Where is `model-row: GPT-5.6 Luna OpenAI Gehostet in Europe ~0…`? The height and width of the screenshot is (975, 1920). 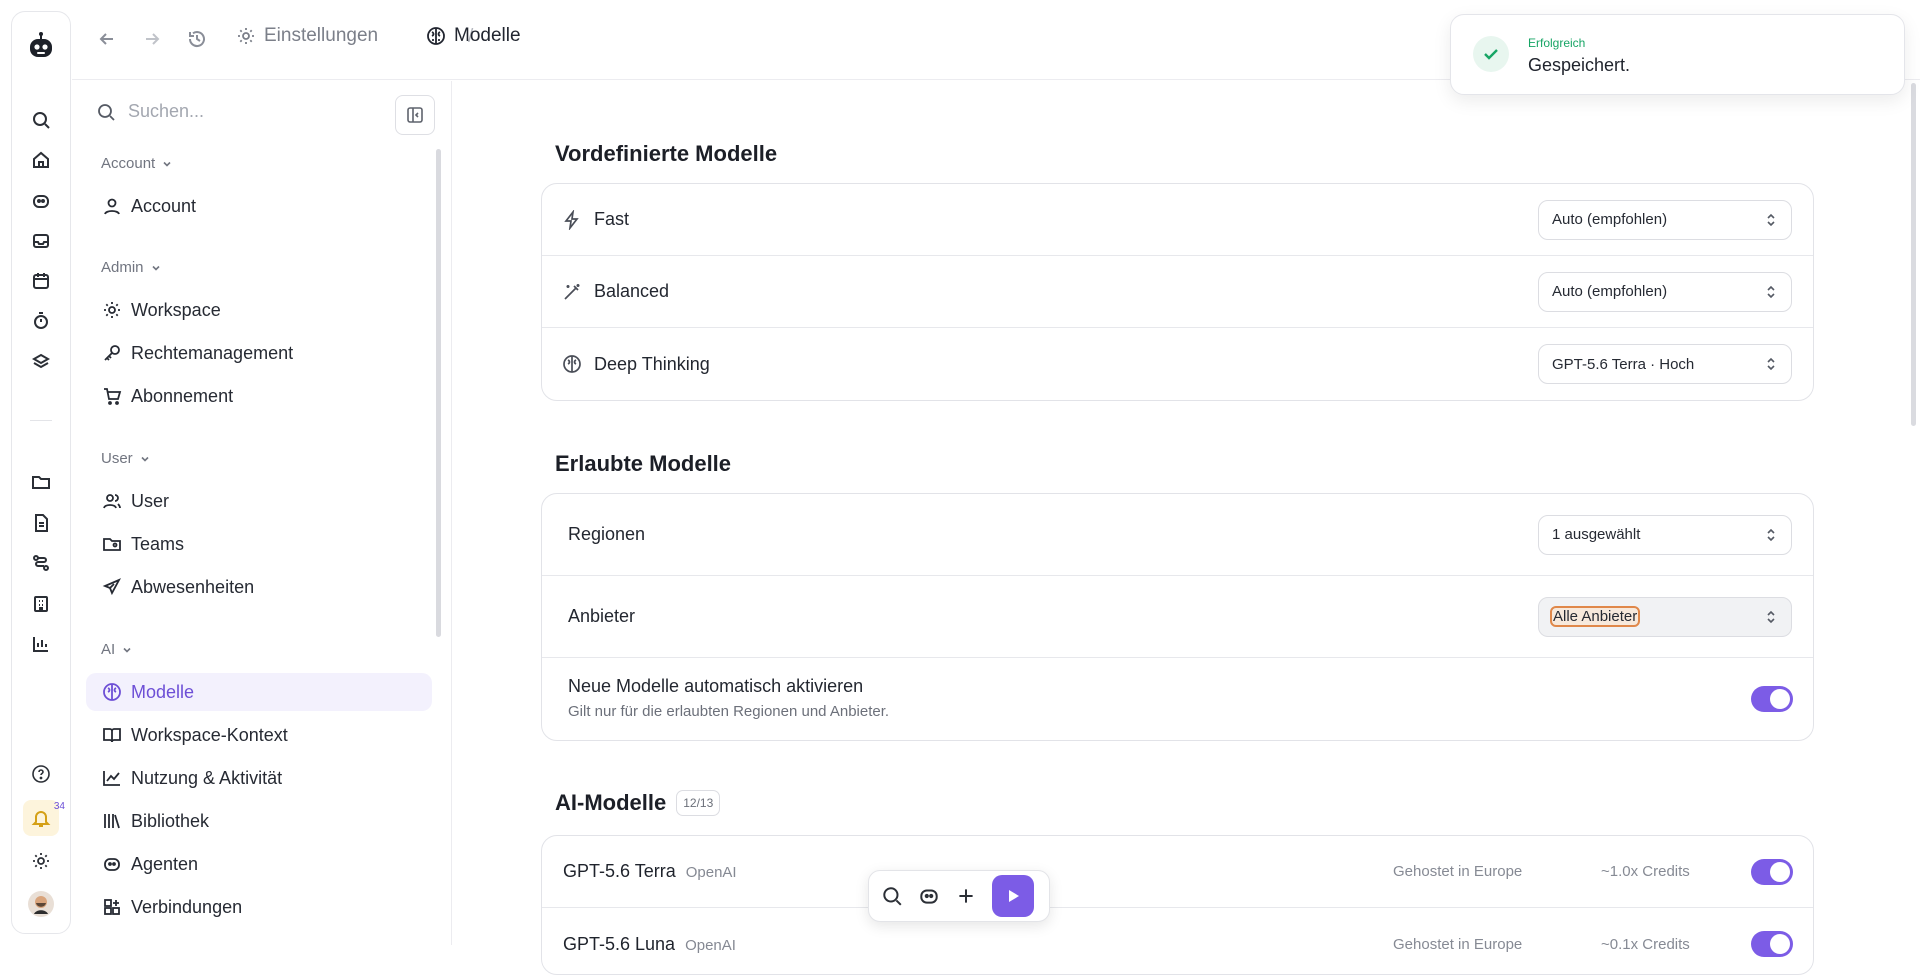 model-row: GPT-5.6 Luna OpenAI Gehostet in Europe ~0… is located at coordinates (1177, 941).